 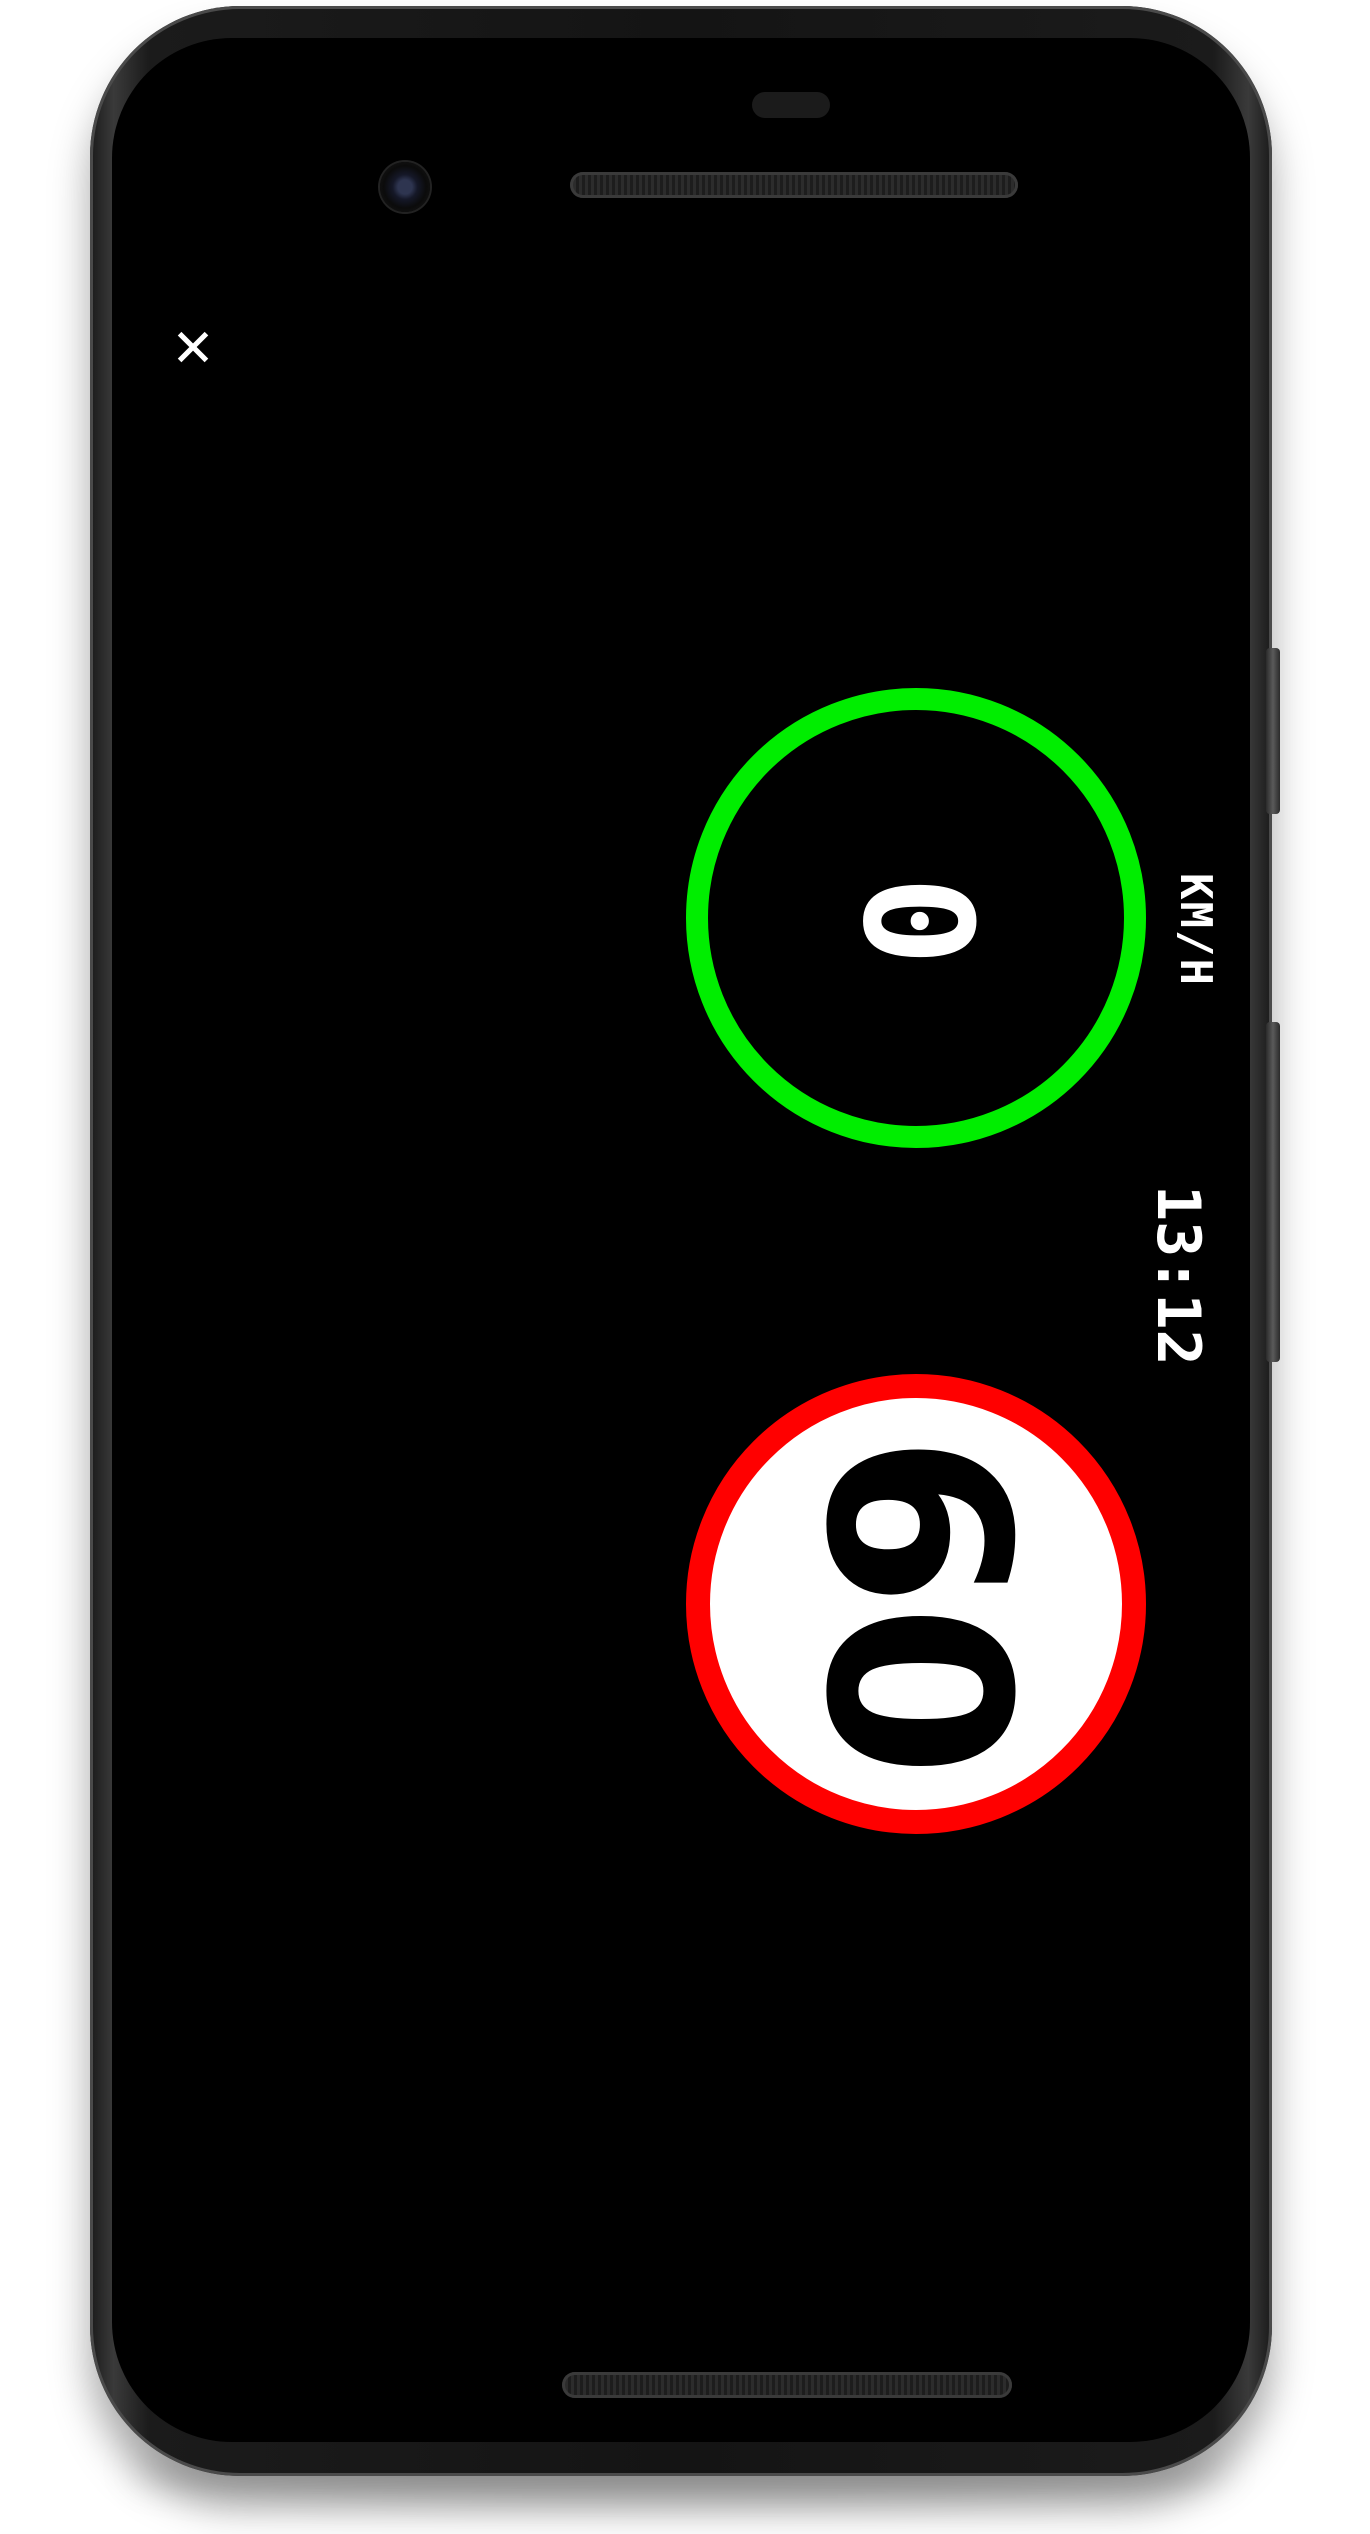 I want to click on power-button, so click(x=1273, y=731).